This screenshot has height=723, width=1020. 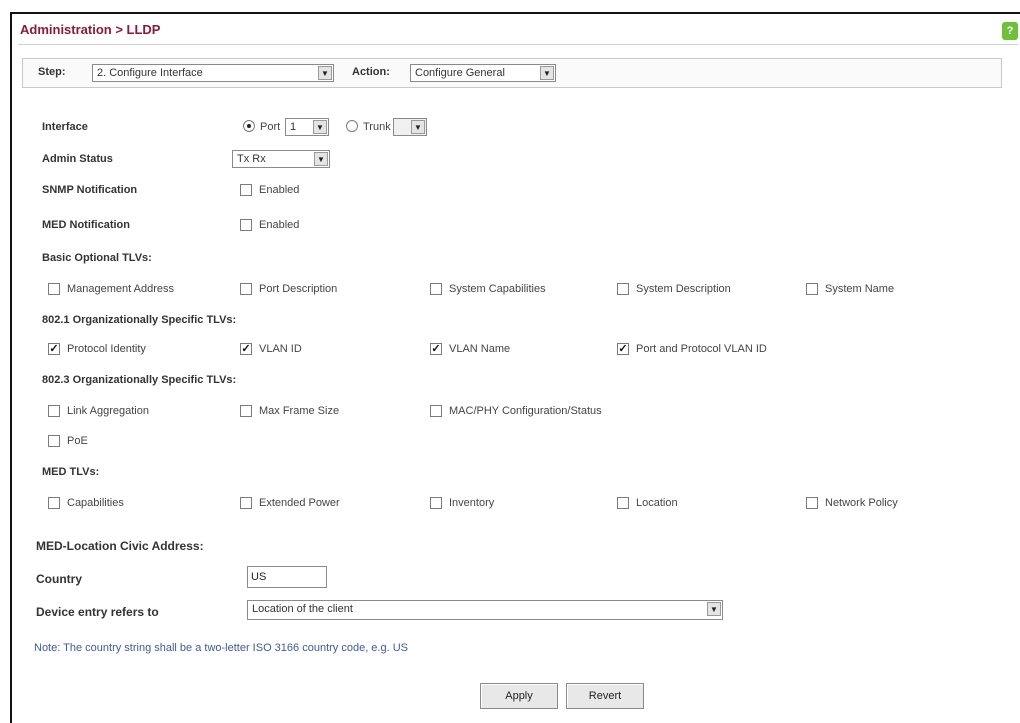 I want to click on extended-power-label: Extended Power, so click(x=299, y=503).